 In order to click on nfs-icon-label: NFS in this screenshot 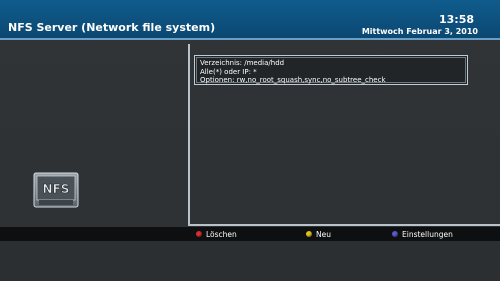, I will do `click(56, 189)`.